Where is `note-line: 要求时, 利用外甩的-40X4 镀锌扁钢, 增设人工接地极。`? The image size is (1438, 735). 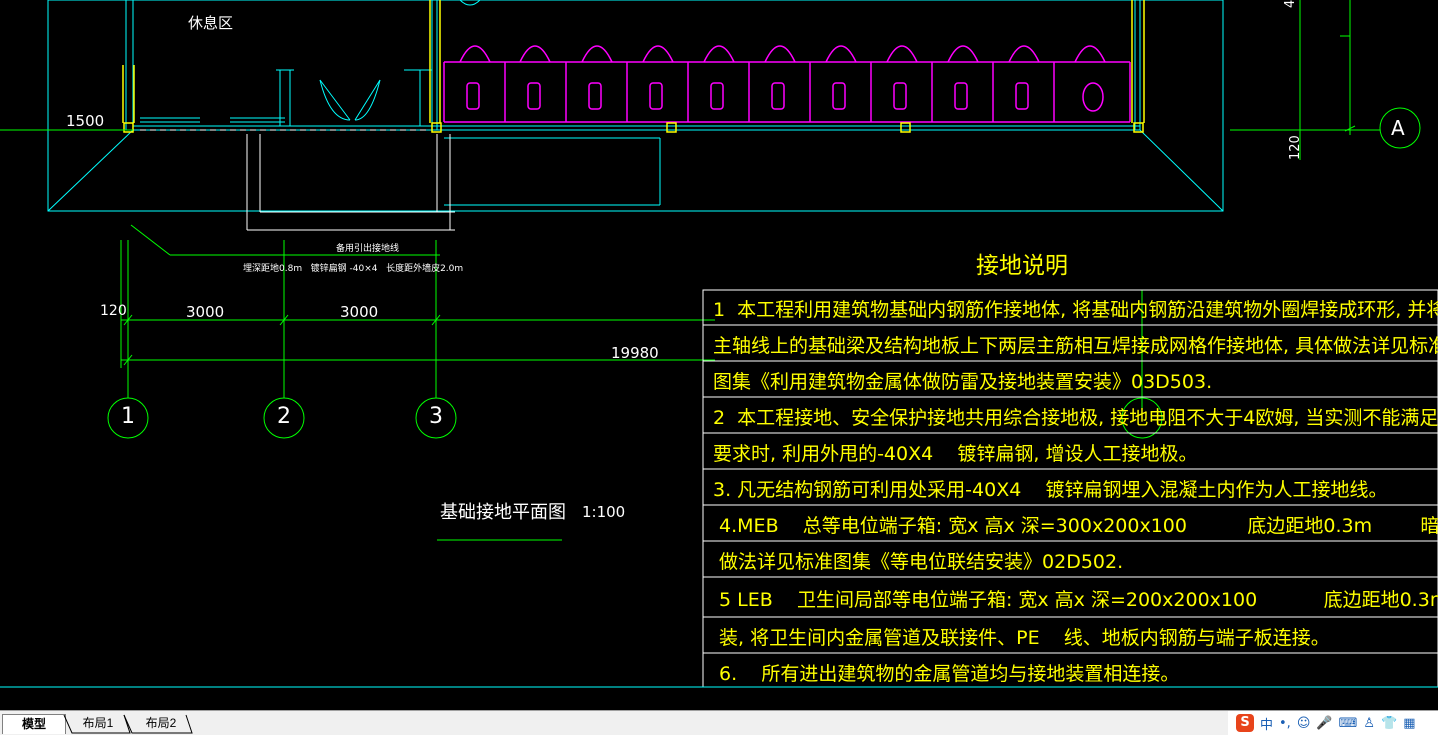
note-line: 要求时, 利用外甩的-40X4 镀锌扁钢, 增设人工接地极。 is located at coordinates (955, 454).